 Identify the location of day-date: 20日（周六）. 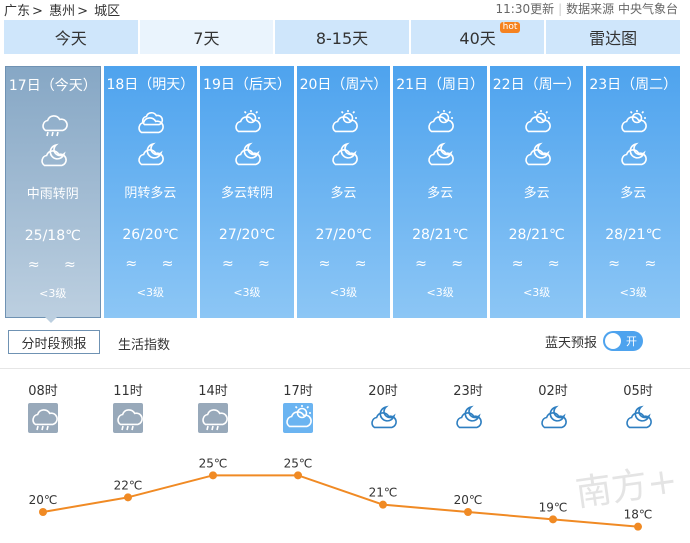
(343, 85).